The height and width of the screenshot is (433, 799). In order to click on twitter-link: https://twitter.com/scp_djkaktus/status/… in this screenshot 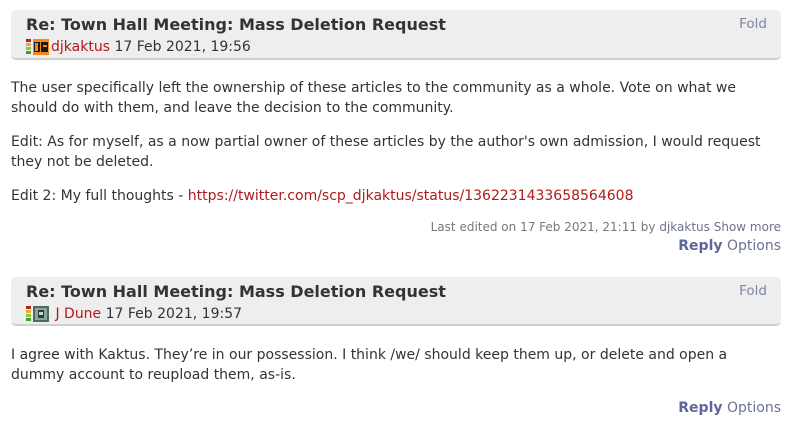, I will do `click(411, 196)`.